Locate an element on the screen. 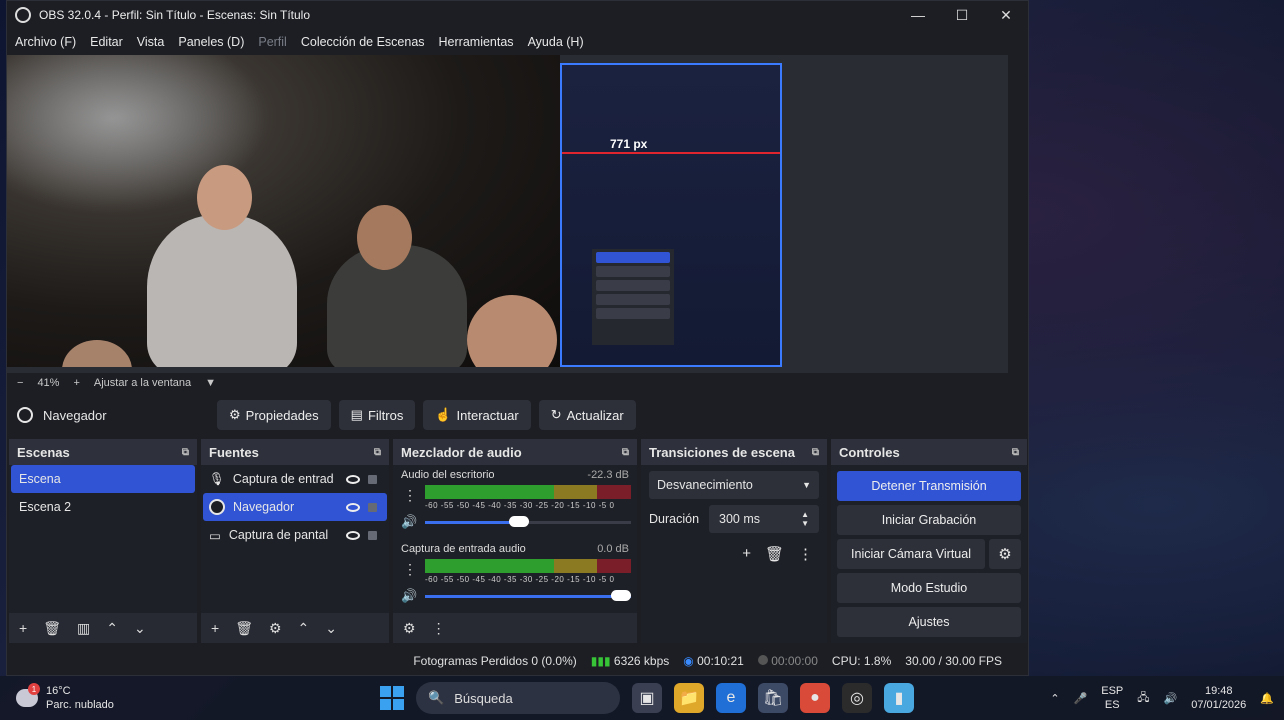  transition-select: Desvanecimiento ▼ is located at coordinates (734, 485).